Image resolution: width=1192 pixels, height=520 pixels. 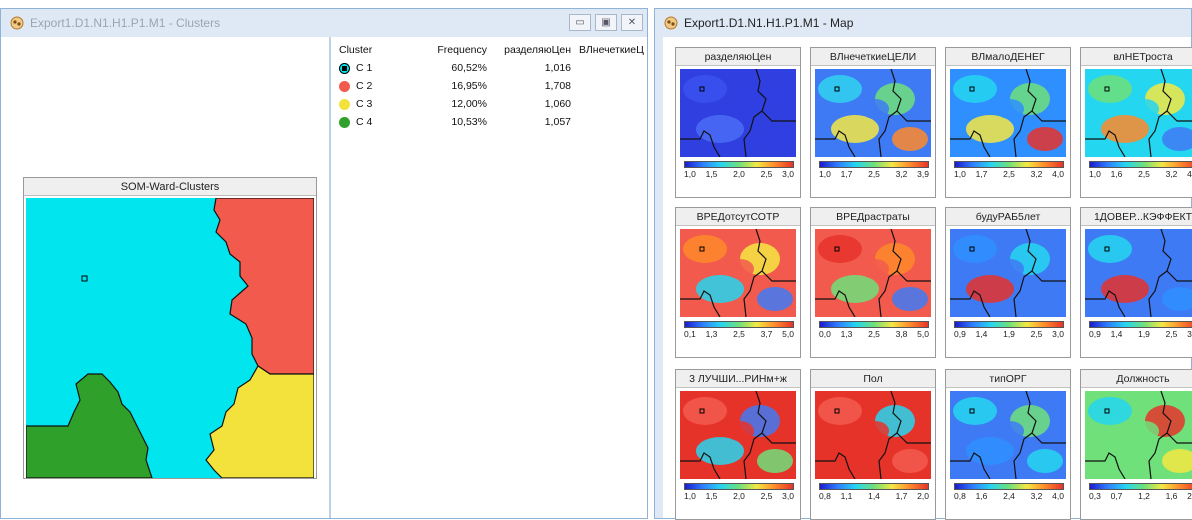 I want to click on component-map-tile: Пол 0,8 1,1 1,4 1,7 2,0, so click(x=873, y=444).